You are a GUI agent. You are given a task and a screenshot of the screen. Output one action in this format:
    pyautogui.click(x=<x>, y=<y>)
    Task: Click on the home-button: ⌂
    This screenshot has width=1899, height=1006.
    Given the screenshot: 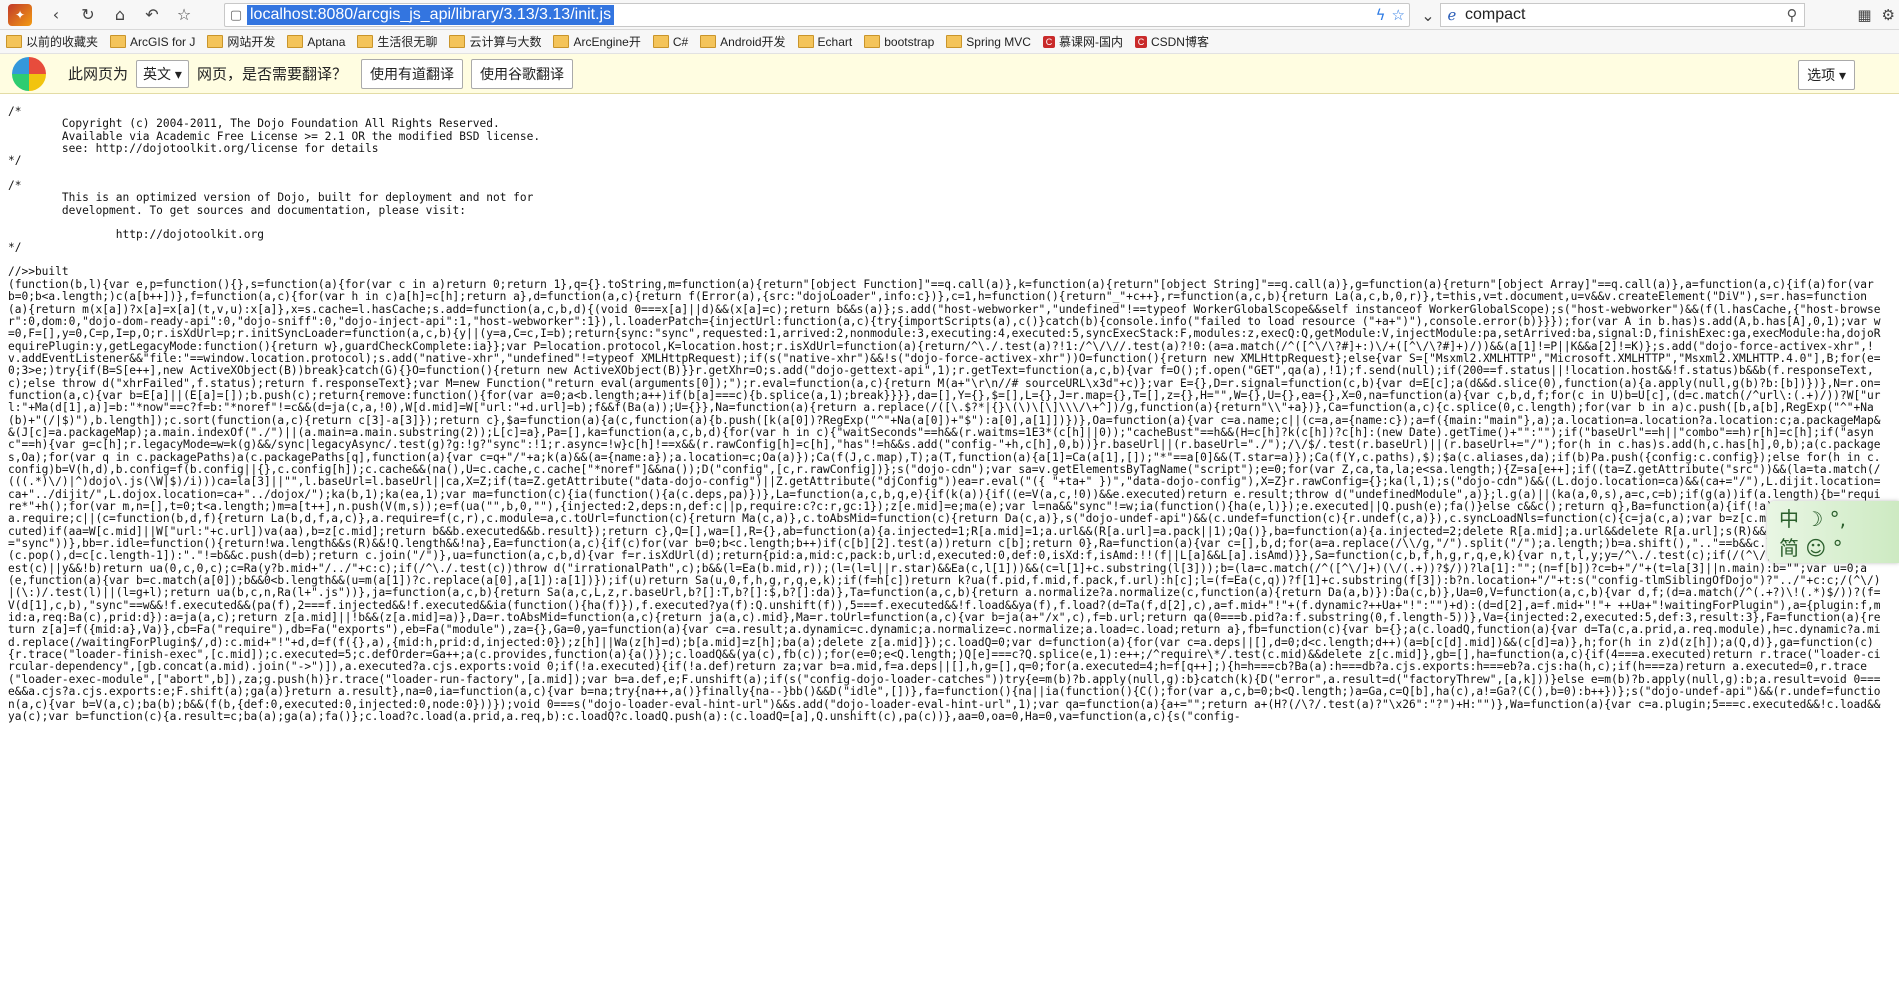 What is the action you would take?
    pyautogui.click(x=120, y=15)
    